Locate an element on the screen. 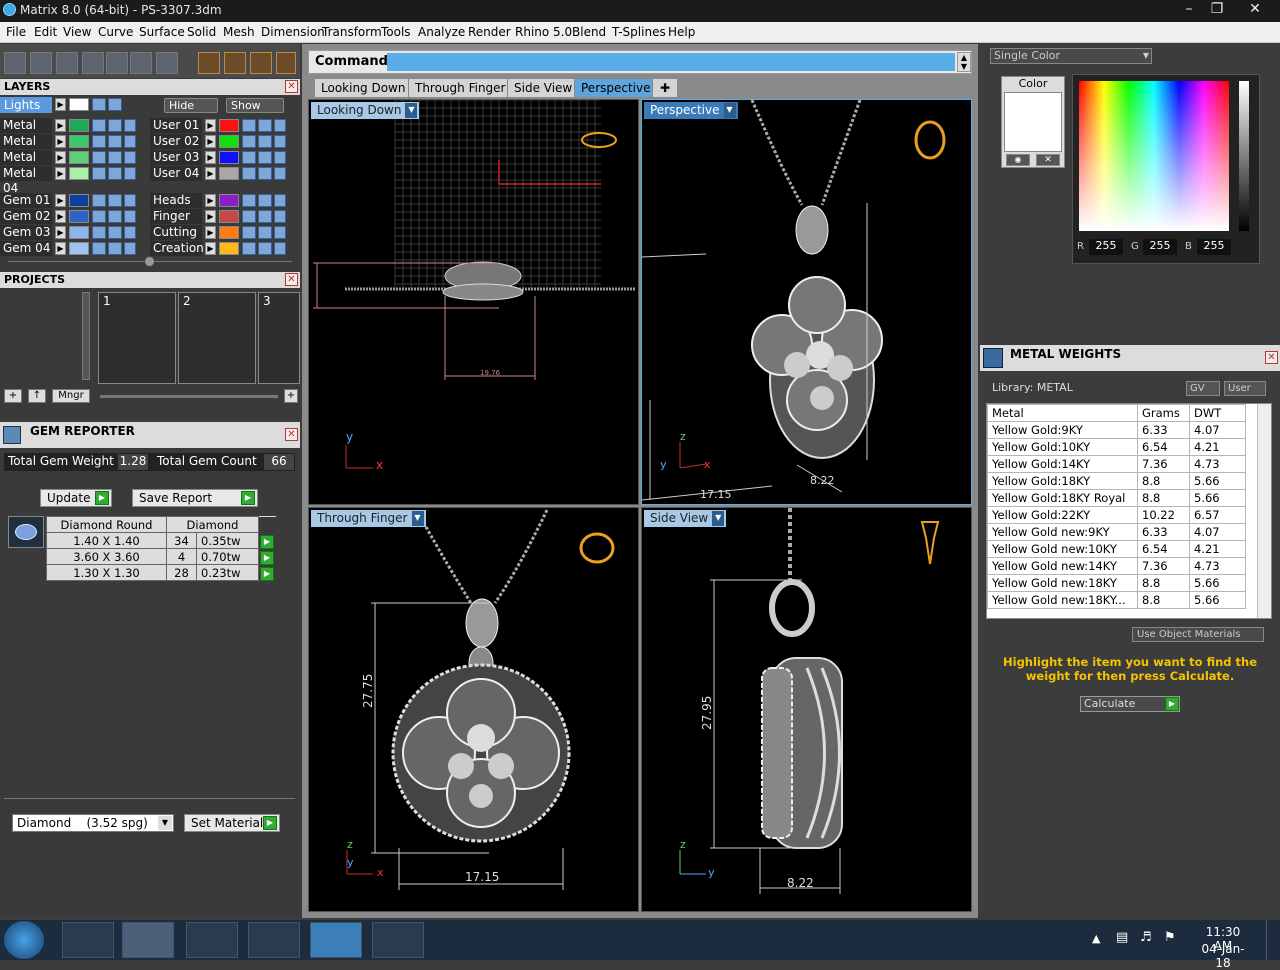 The image size is (1280, 970). layer-row: Heads ▶ is located at coordinates (221, 200).